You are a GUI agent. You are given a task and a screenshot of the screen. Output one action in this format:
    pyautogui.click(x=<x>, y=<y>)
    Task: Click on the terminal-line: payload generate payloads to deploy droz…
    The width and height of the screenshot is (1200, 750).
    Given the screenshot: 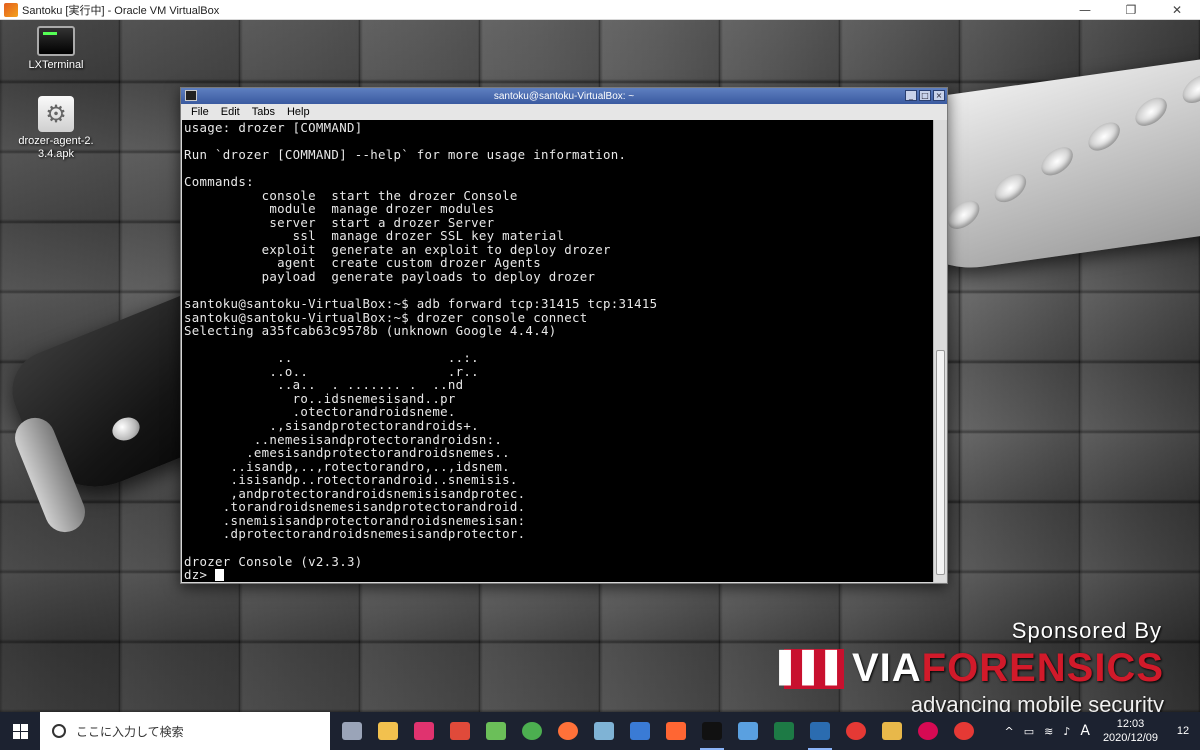 What is the action you would take?
    pyautogui.click(x=390, y=277)
    